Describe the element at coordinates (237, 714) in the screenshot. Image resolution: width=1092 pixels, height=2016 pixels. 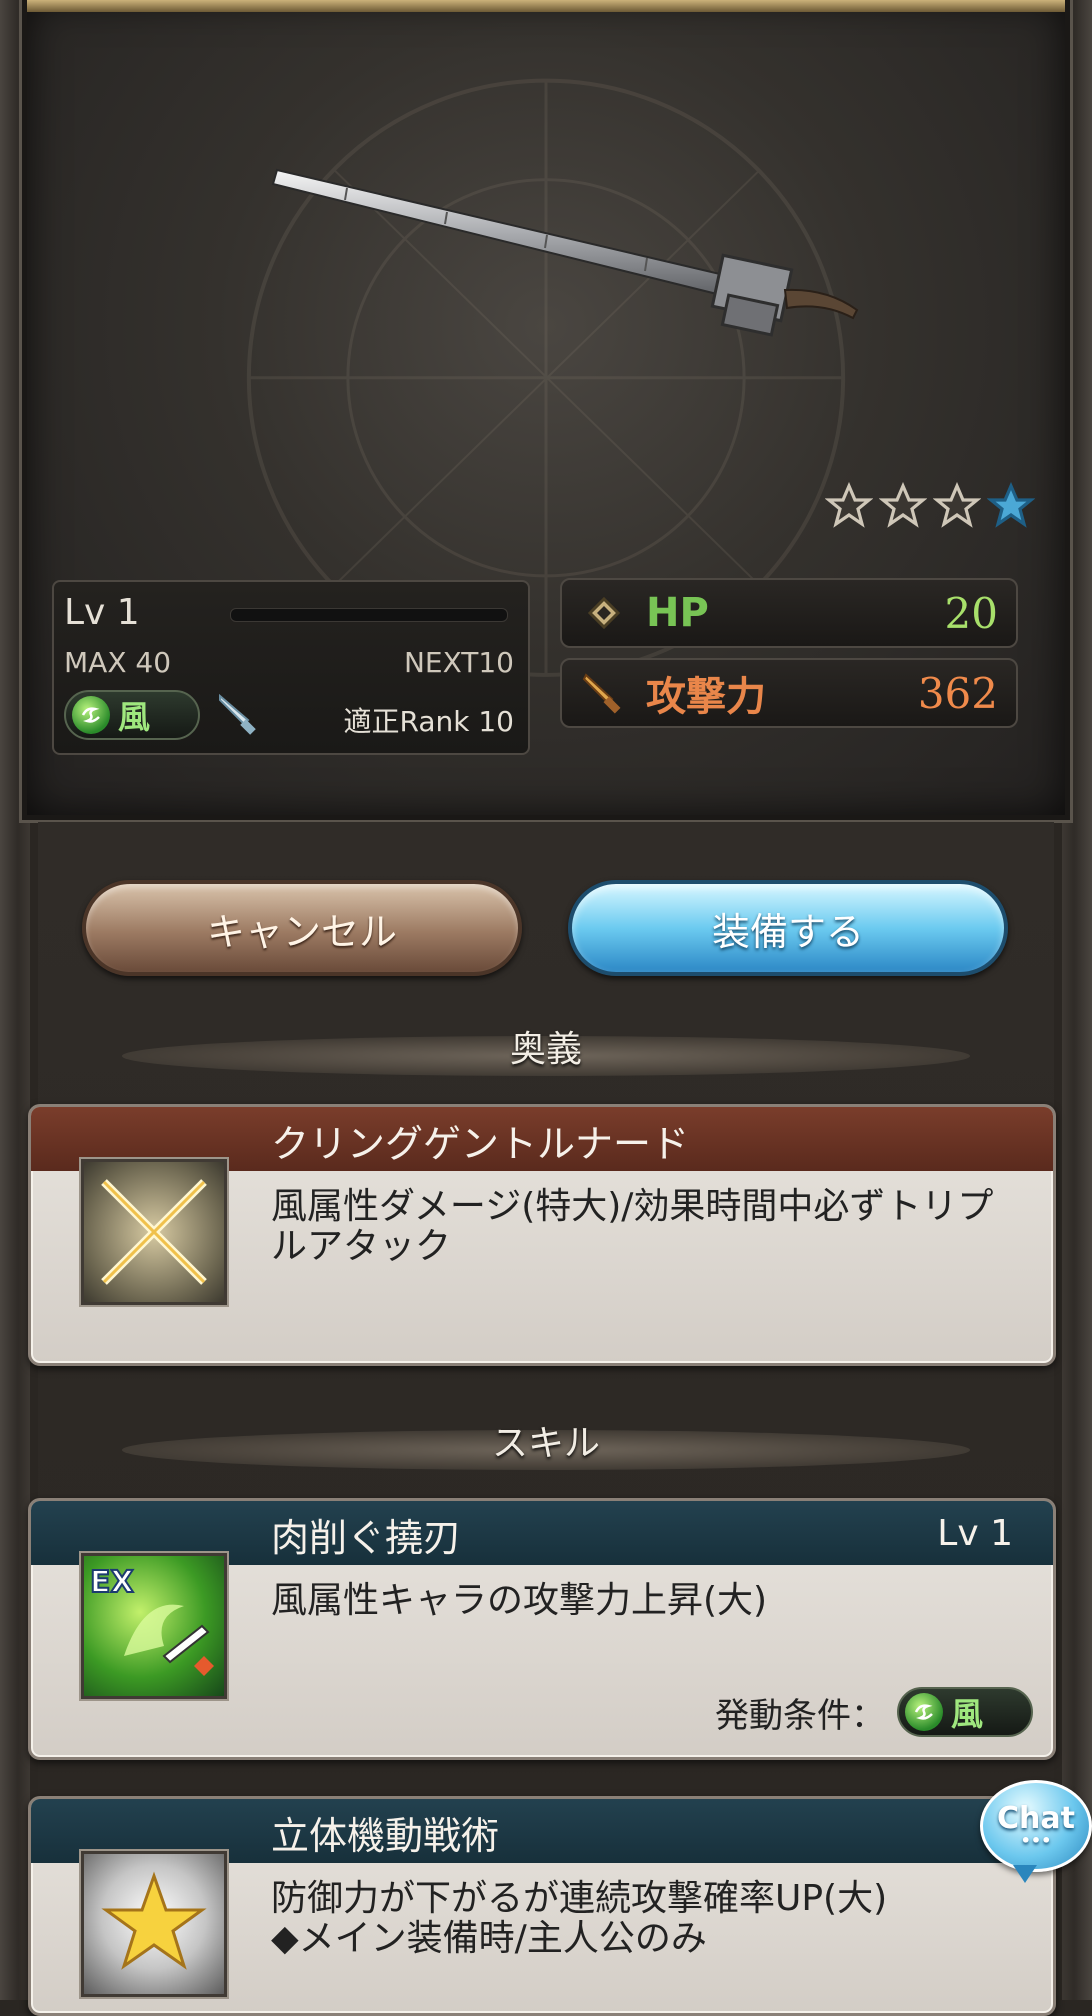
I see `sword-type-icon` at that location.